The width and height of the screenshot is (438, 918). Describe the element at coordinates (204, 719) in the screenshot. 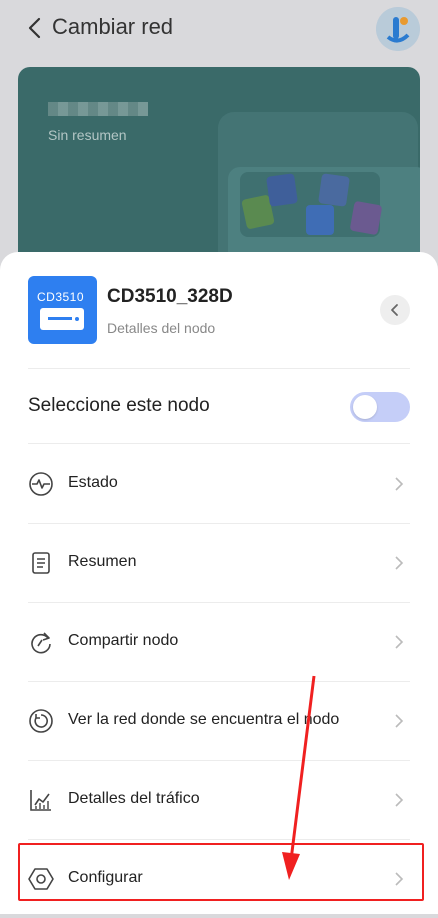

I see `menu-item-label: Ver la red donde se encuentra el nodo` at that location.